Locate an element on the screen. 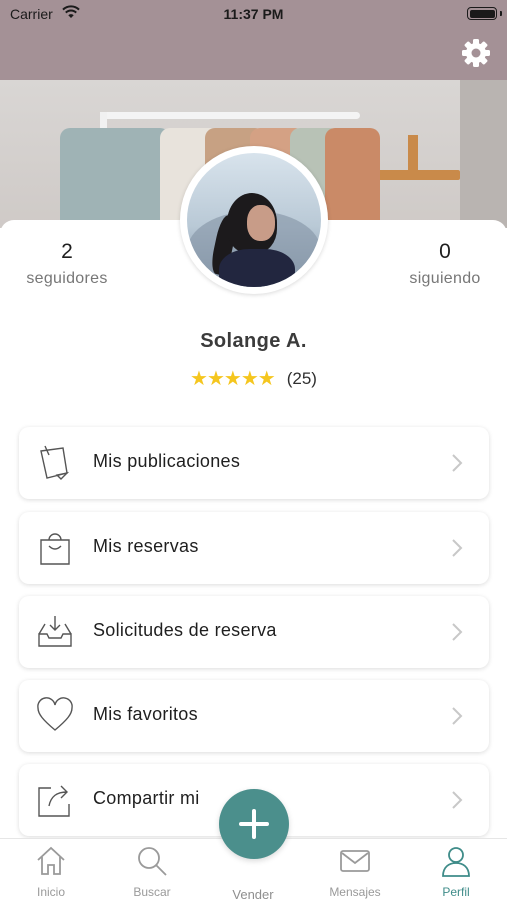 The height and width of the screenshot is (900, 507). sell-button is located at coordinates (254, 824).